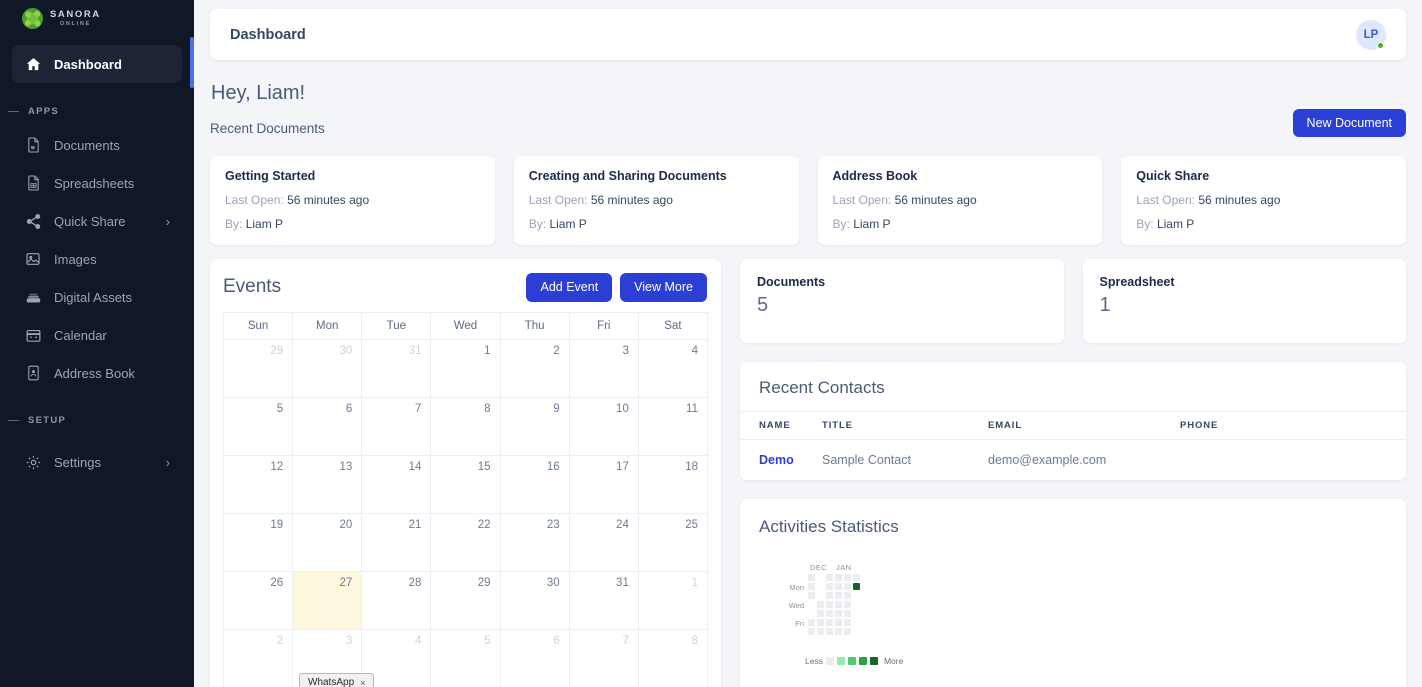 The height and width of the screenshot is (687, 1422). I want to click on calendar-day: 14, so click(396, 484).